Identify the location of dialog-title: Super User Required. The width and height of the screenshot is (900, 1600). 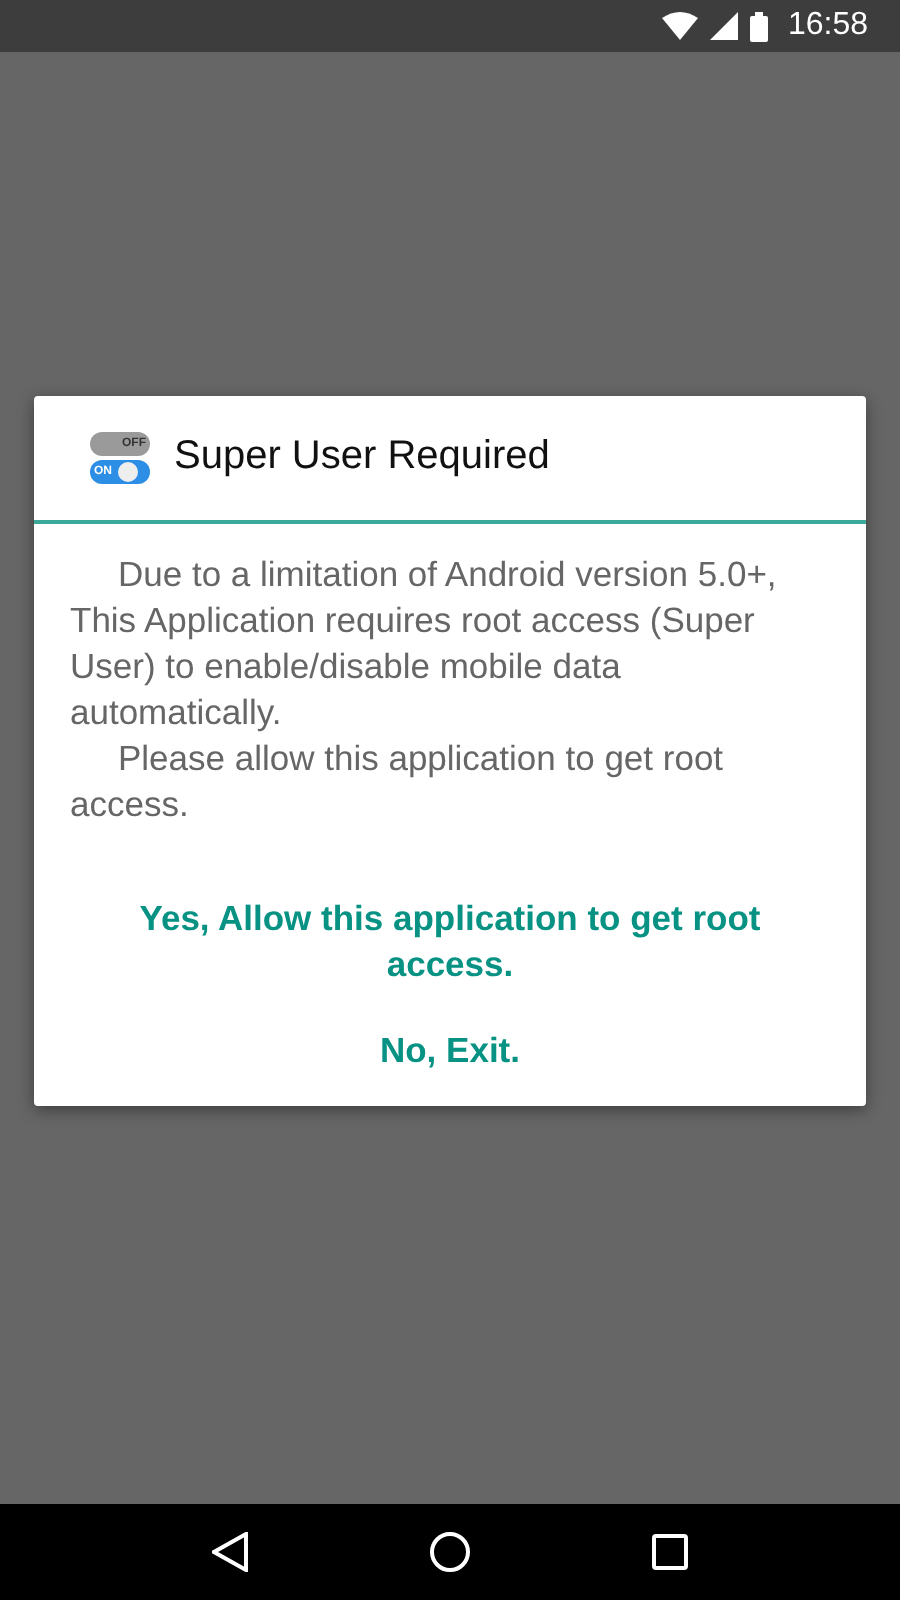
(362, 457).